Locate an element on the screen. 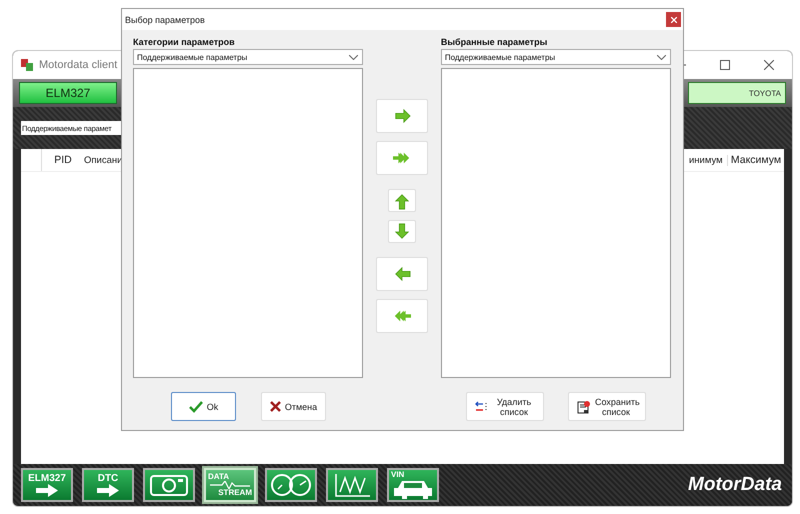 This screenshot has width=800, height=514. left-arrow-icon is located at coordinates (402, 274).